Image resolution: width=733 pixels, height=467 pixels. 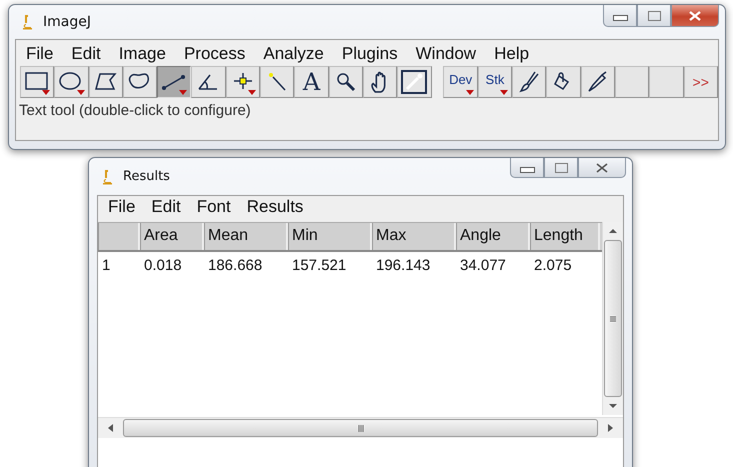 What do you see at coordinates (140, 82) in the screenshot?
I see `freehand-tool-button` at bounding box center [140, 82].